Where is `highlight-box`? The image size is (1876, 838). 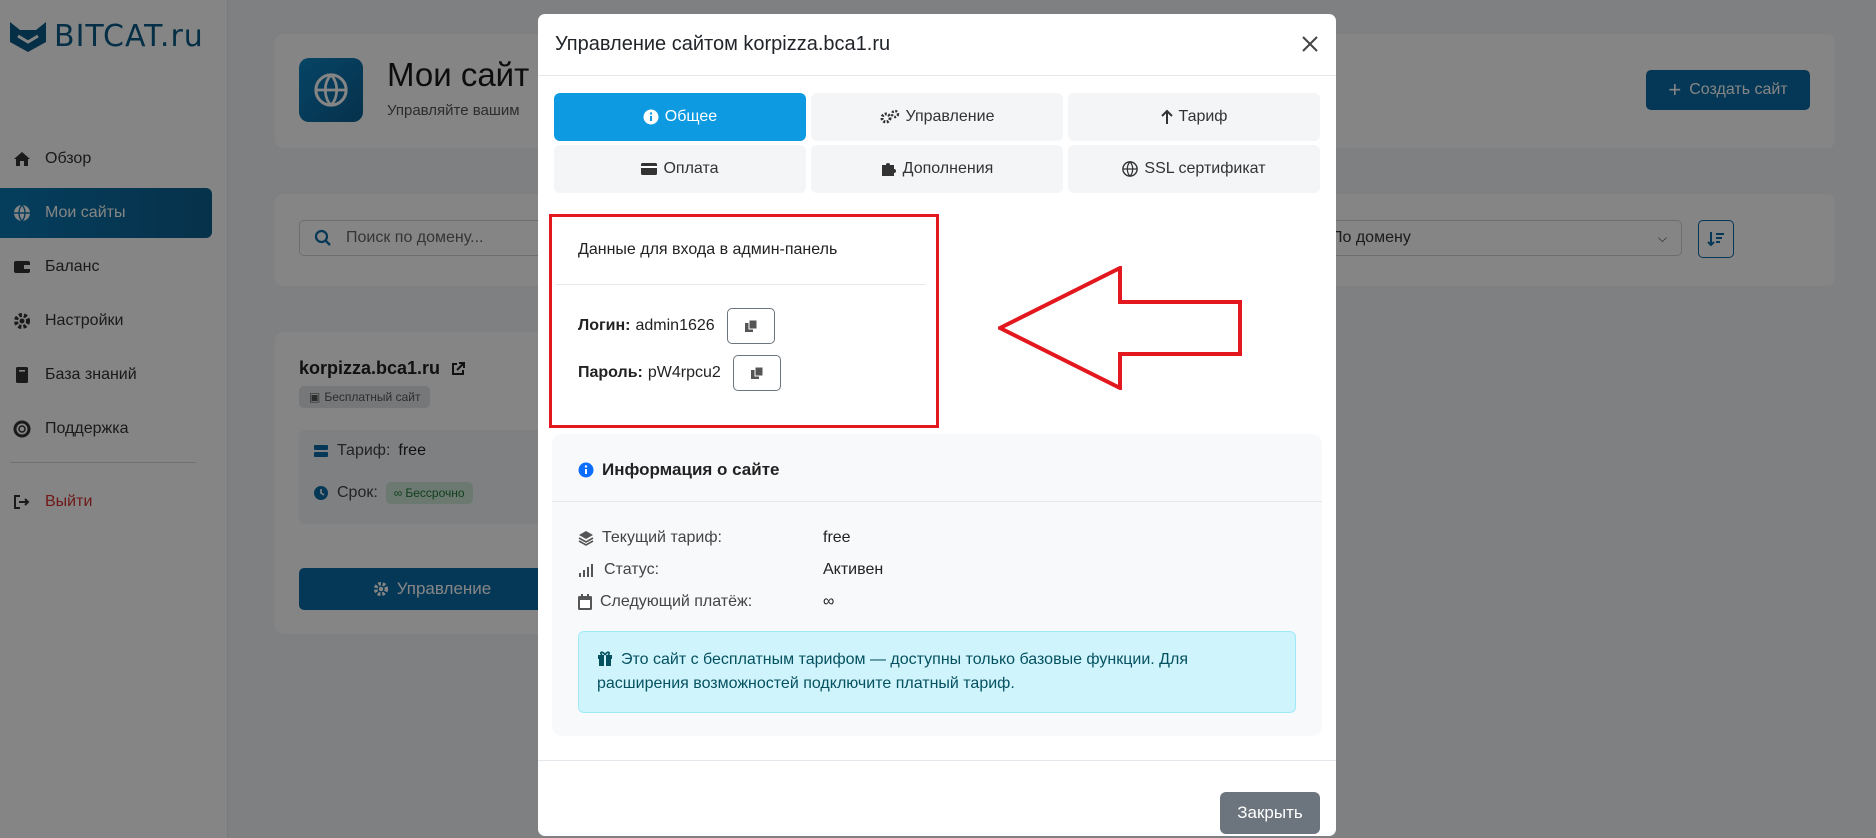 highlight-box is located at coordinates (744, 321).